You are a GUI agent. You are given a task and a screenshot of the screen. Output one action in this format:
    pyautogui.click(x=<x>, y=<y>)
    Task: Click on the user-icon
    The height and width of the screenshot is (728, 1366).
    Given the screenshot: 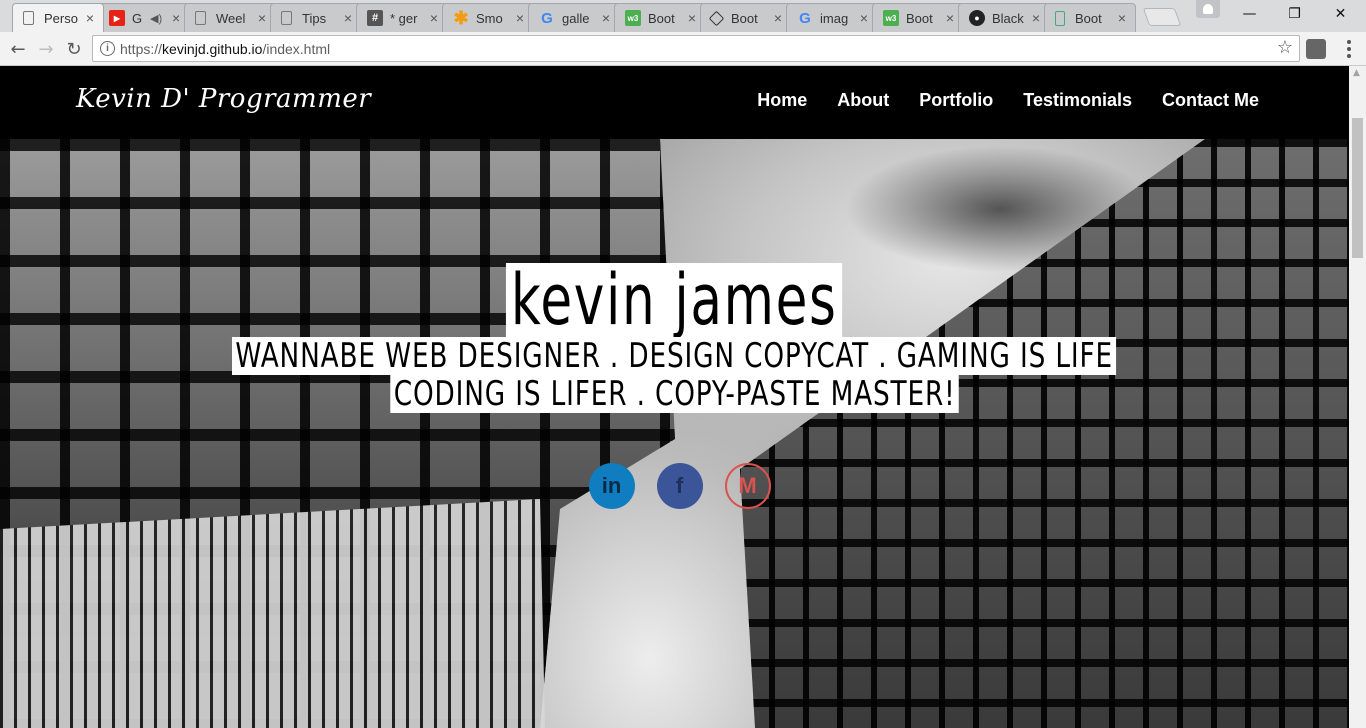 What is the action you would take?
    pyautogui.click(x=1208, y=9)
    